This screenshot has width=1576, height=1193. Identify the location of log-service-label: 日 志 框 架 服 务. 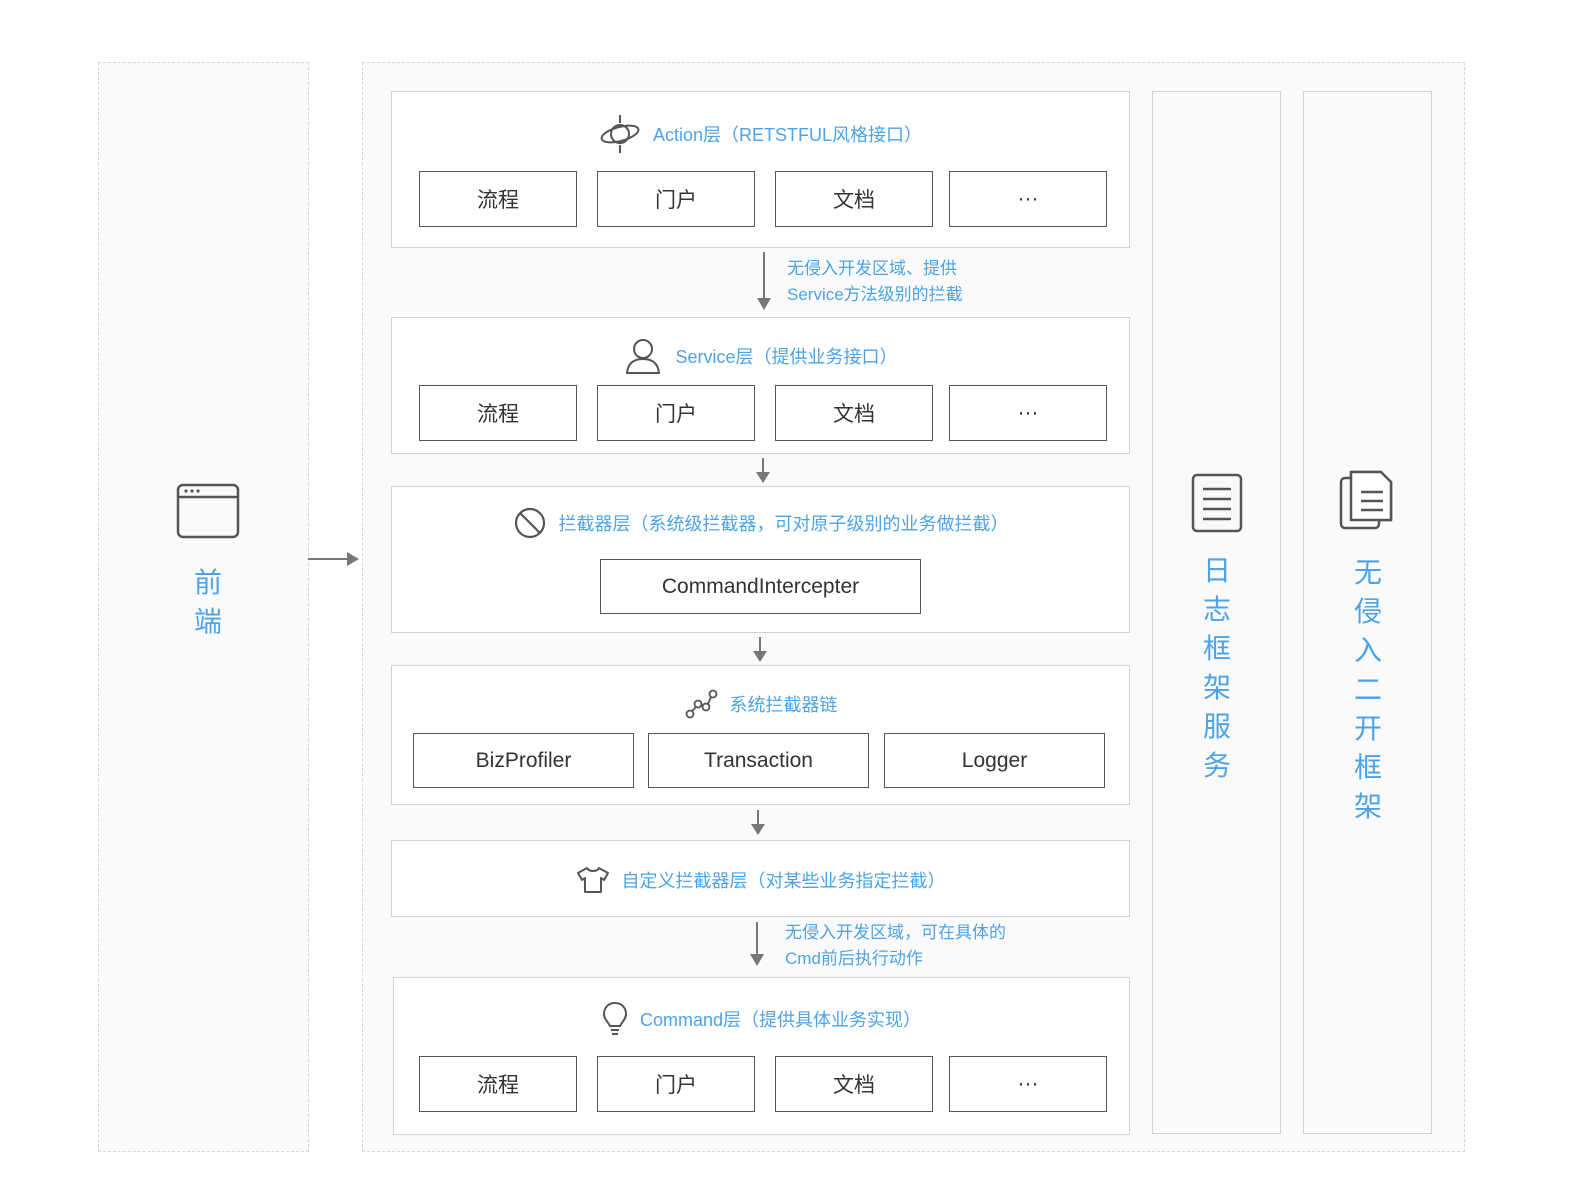
(1216, 668).